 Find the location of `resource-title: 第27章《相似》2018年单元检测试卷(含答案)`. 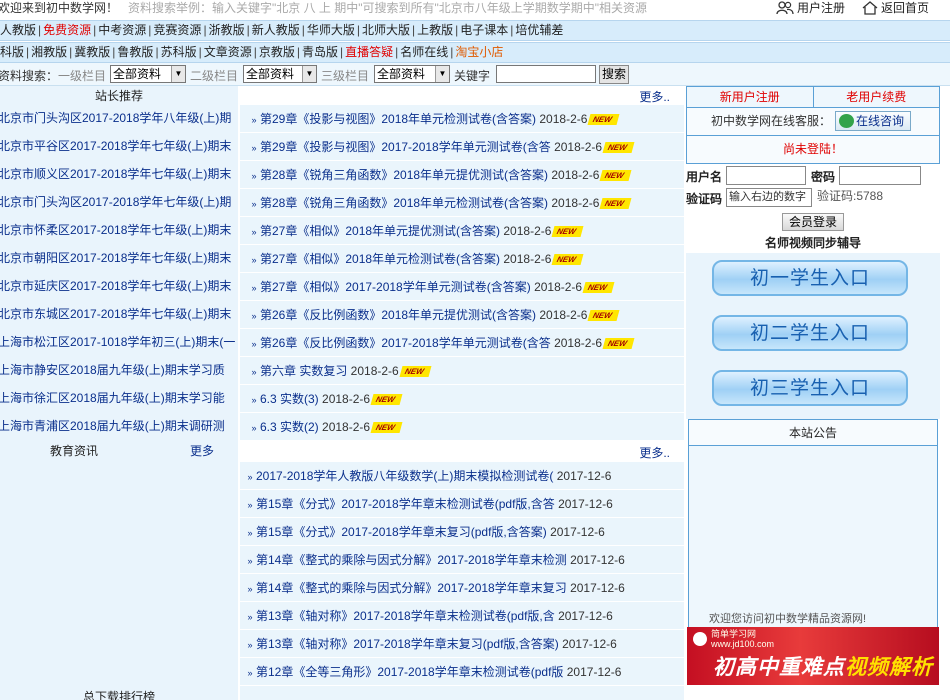

resource-title: 第27章《相似》2018年单元检测试卷(含答案) is located at coordinates (380, 259).